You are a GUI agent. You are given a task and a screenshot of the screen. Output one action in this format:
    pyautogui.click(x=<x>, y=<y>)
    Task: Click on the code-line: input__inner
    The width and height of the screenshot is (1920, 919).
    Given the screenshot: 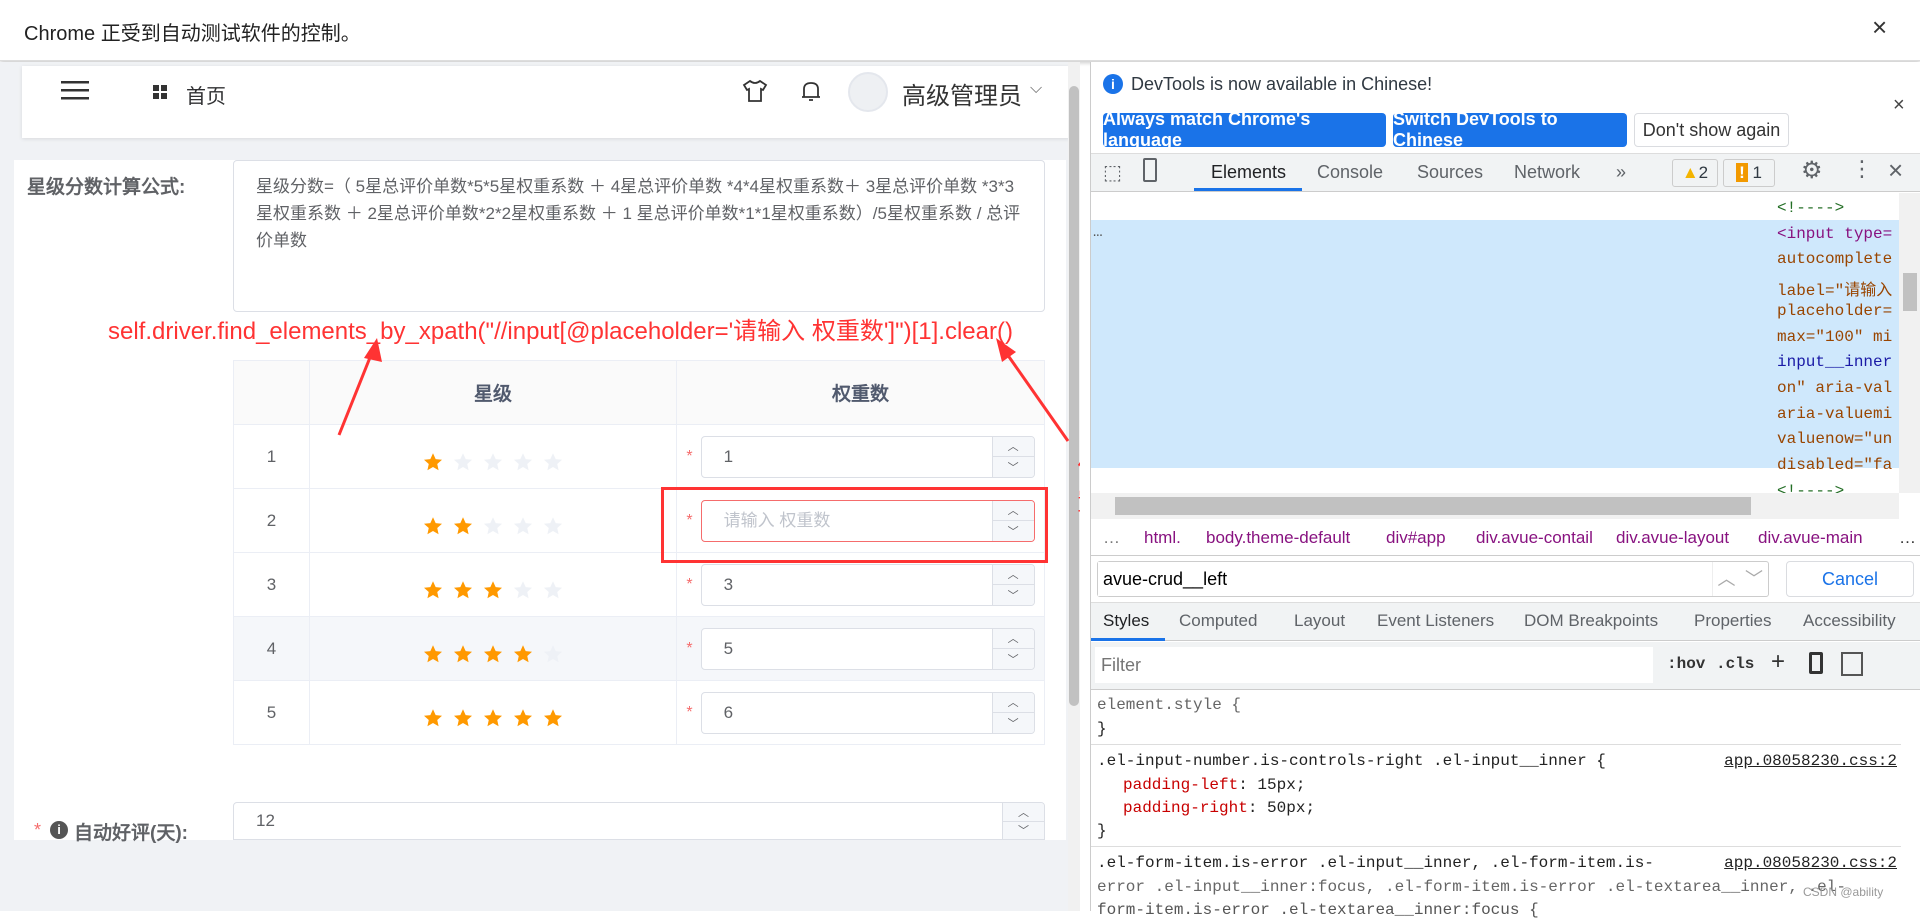 What is the action you would take?
    pyautogui.click(x=1838, y=362)
    